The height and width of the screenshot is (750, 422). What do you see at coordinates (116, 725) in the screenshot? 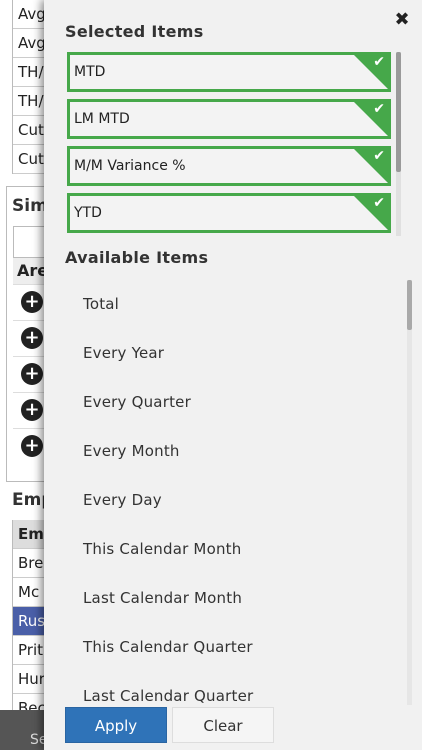
I see `apply-button: Apply` at bounding box center [116, 725].